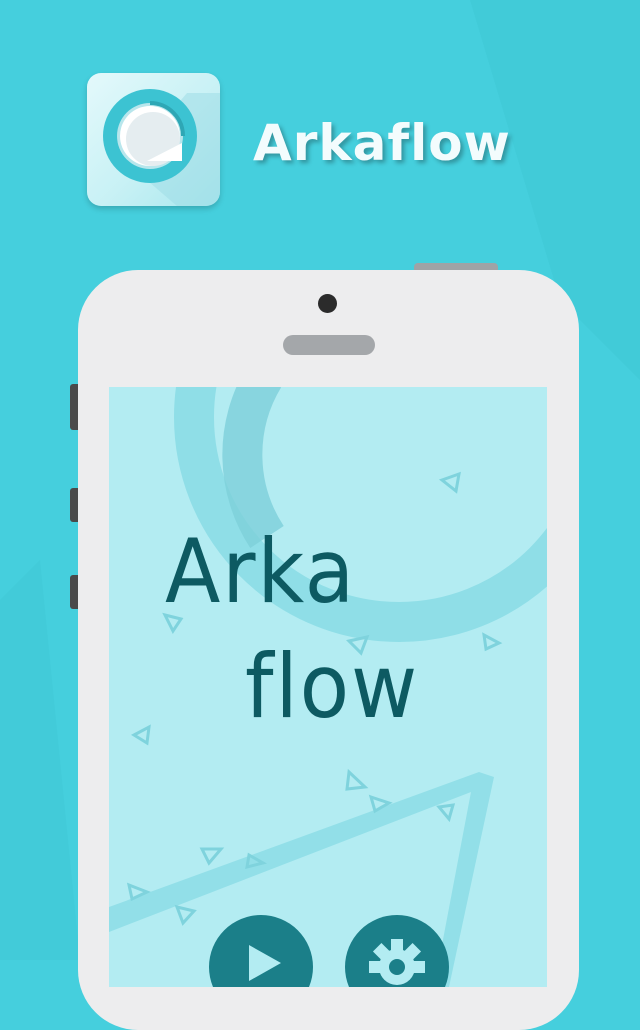  I want to click on mute-switch, so click(74, 407).